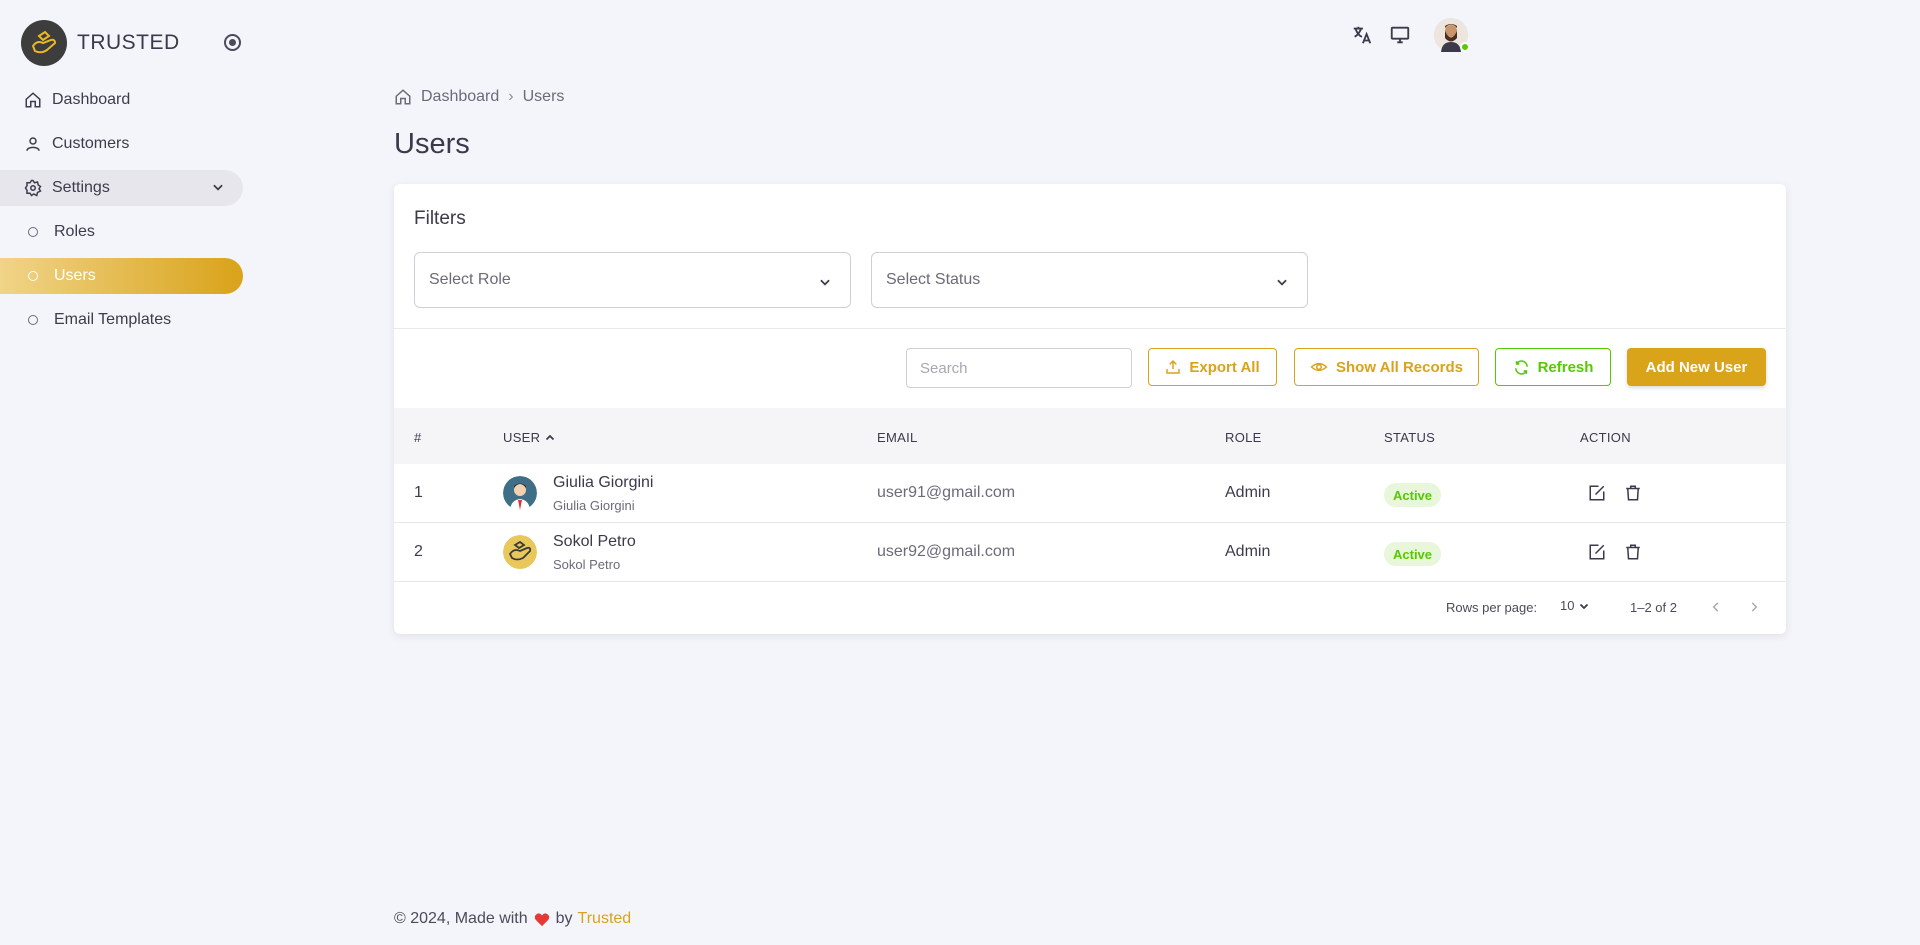 The width and height of the screenshot is (1920, 945). Describe the element at coordinates (1521, 367) in the screenshot. I see `refresh-icon` at that location.